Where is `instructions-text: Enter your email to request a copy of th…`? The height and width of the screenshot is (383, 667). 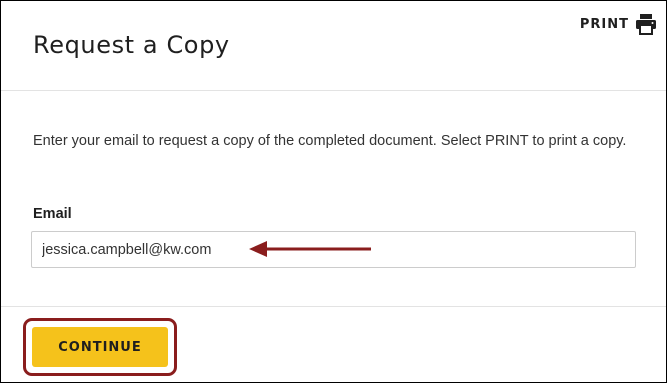 instructions-text: Enter your email to request a copy of th… is located at coordinates (330, 141).